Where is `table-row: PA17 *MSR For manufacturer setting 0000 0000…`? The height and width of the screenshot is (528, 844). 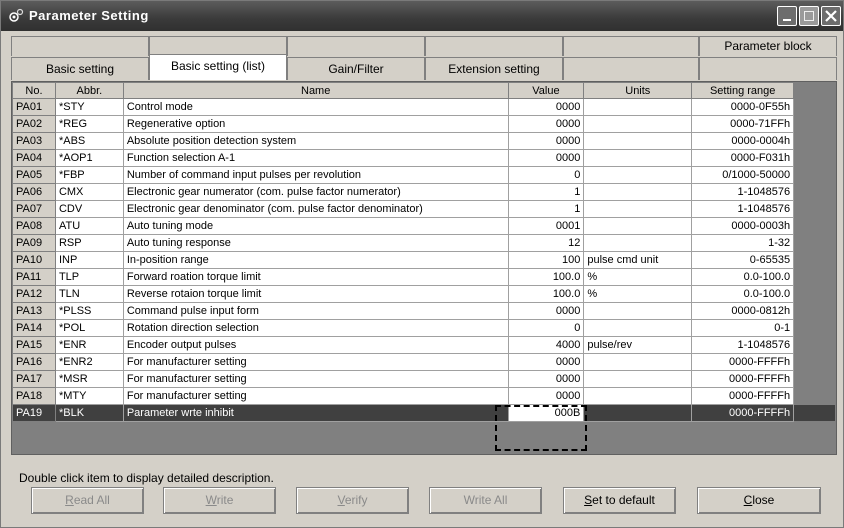
table-row: PA17 *MSR For manufacturer setting 0000 0000… is located at coordinates (424, 379).